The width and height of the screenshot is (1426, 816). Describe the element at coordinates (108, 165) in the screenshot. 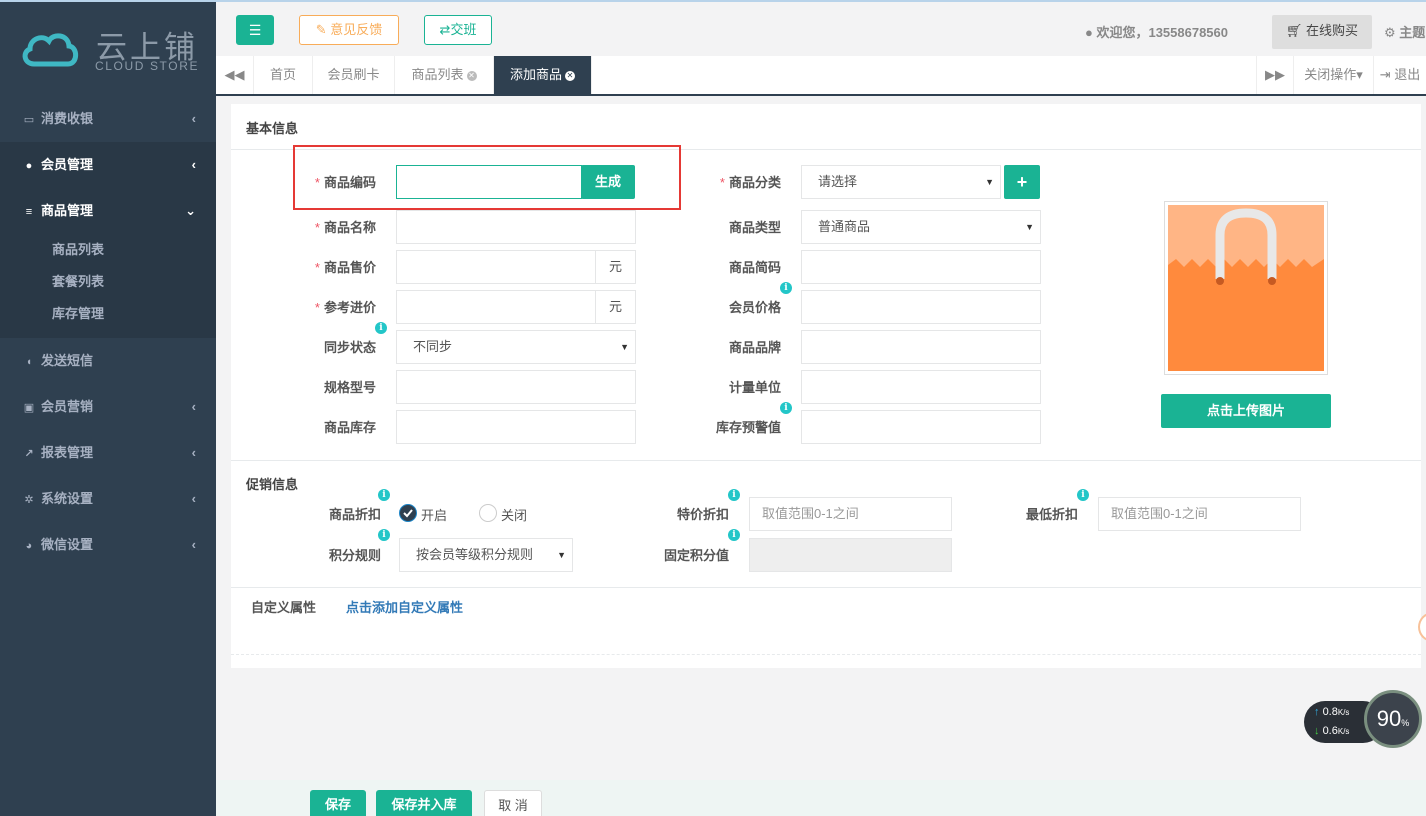

I see `sidebar-item-members: ● 会员管理 ‹` at that location.